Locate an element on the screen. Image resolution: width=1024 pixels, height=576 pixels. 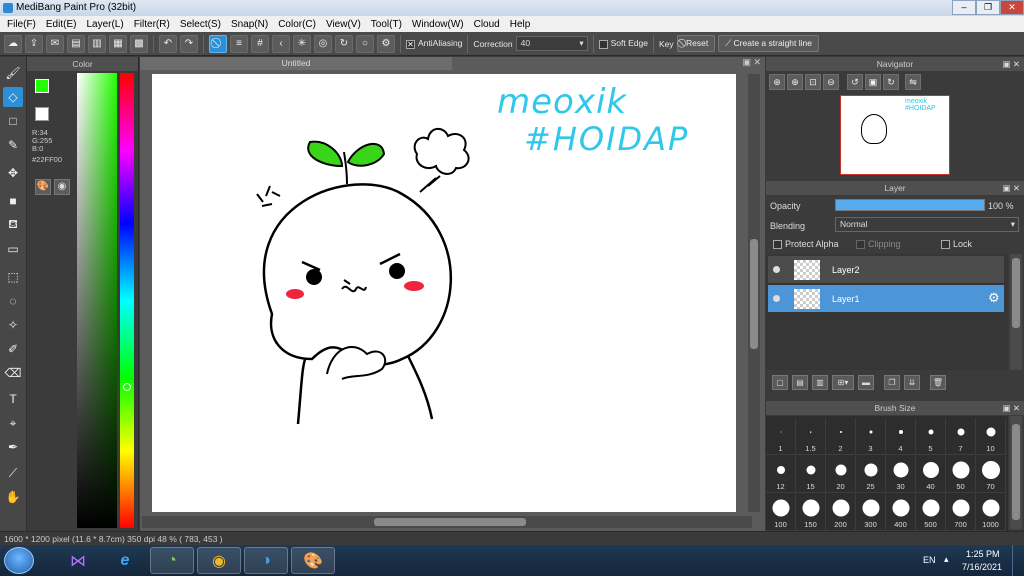
brush-size-cell: 100 is located at coordinates (781, 512).